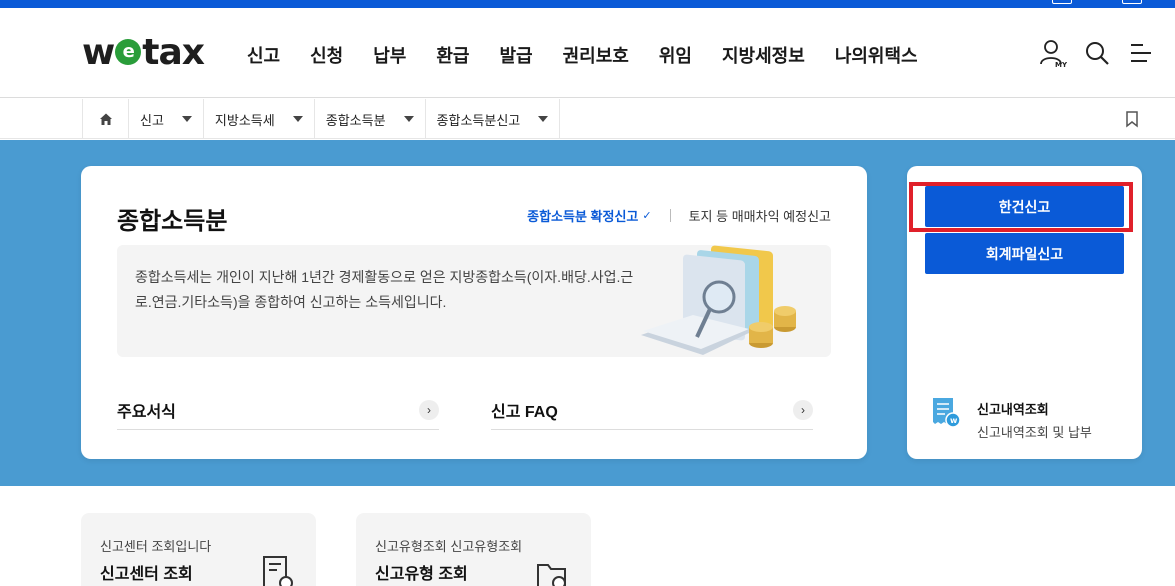  What do you see at coordinates (954, 420) in the screenshot?
I see `svg-text: w` at bounding box center [954, 420].